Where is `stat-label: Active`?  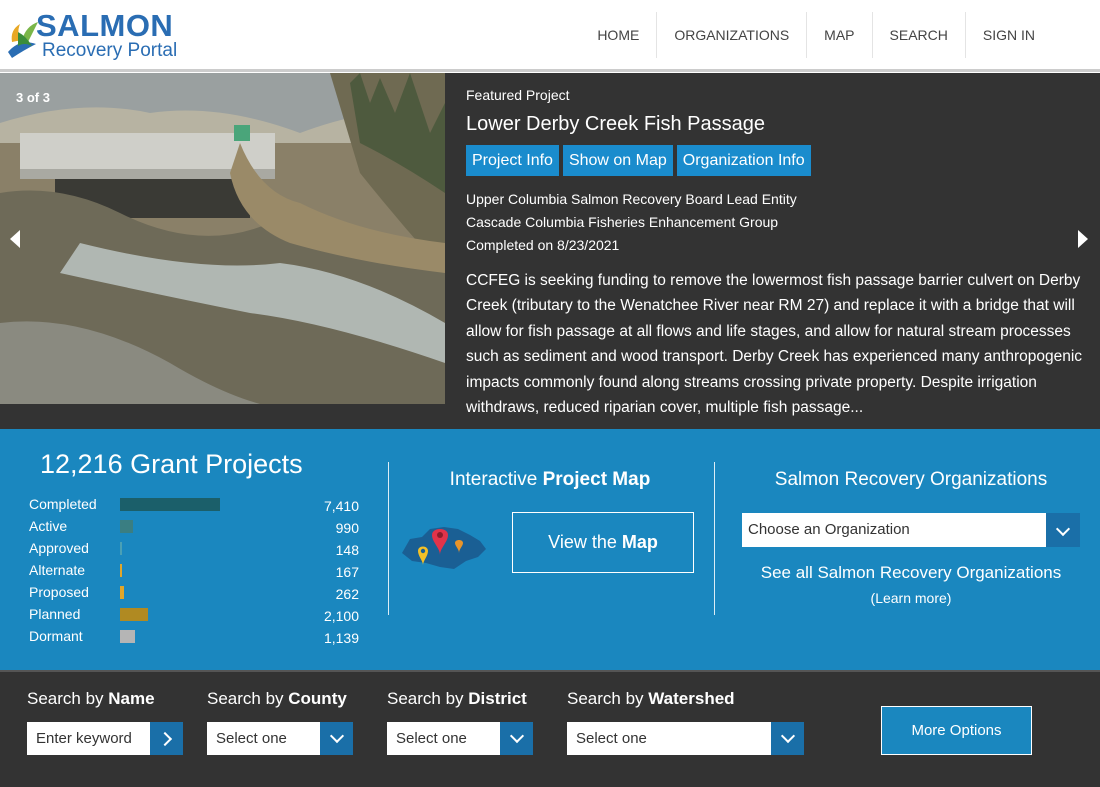
stat-label: Active is located at coordinates (48, 526).